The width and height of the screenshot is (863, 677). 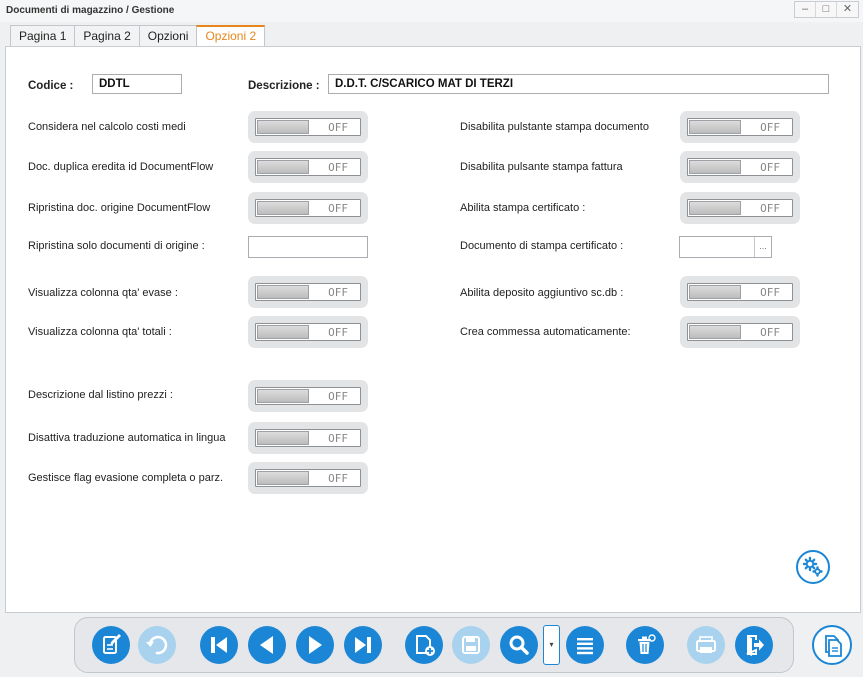 I want to click on option-label-deposito-aggiuntivo: Abilita deposito aggiuntivo sc.db :, so click(x=542, y=293).